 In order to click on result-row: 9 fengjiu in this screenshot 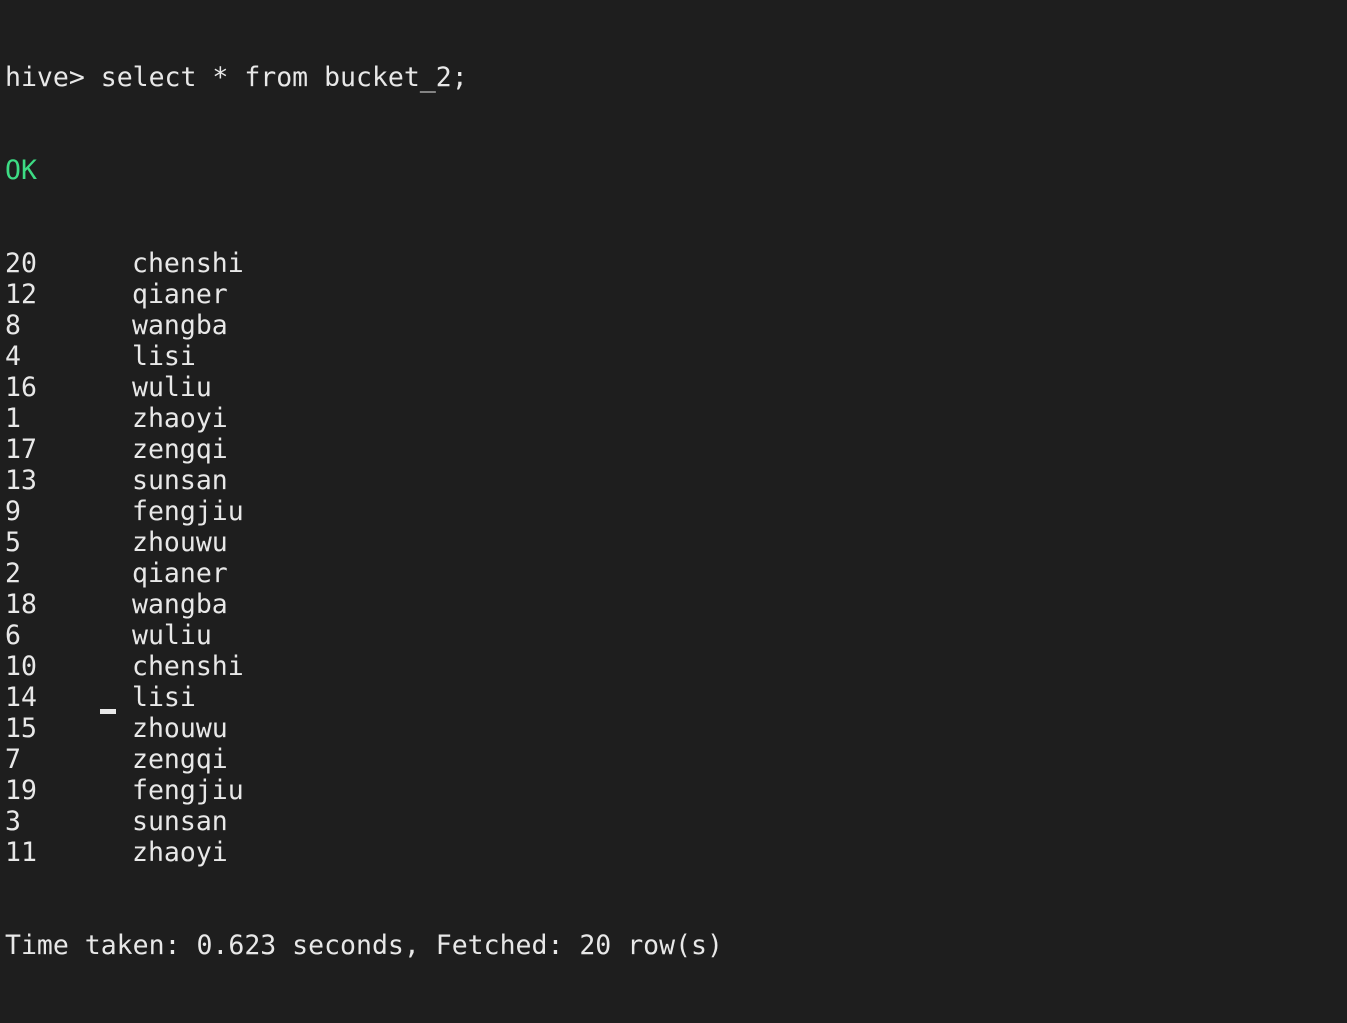, I will do `click(676, 511)`.